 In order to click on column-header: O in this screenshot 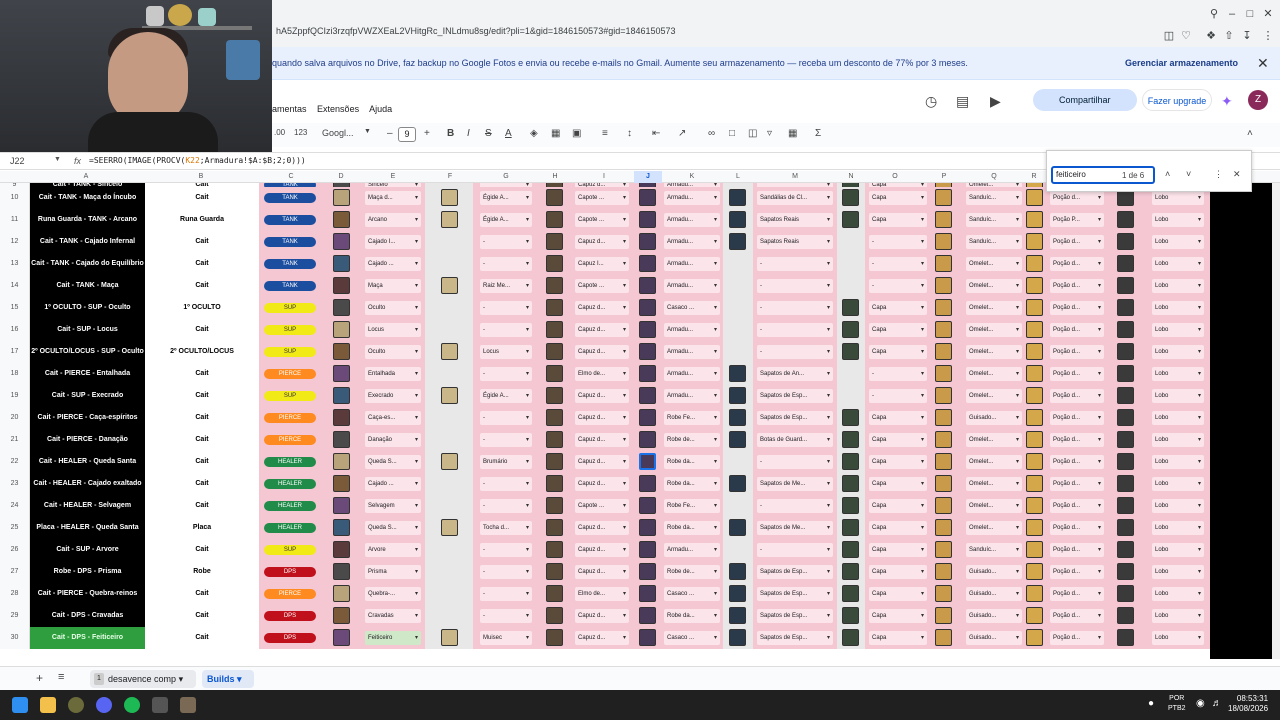, I will do `click(895, 177)`.